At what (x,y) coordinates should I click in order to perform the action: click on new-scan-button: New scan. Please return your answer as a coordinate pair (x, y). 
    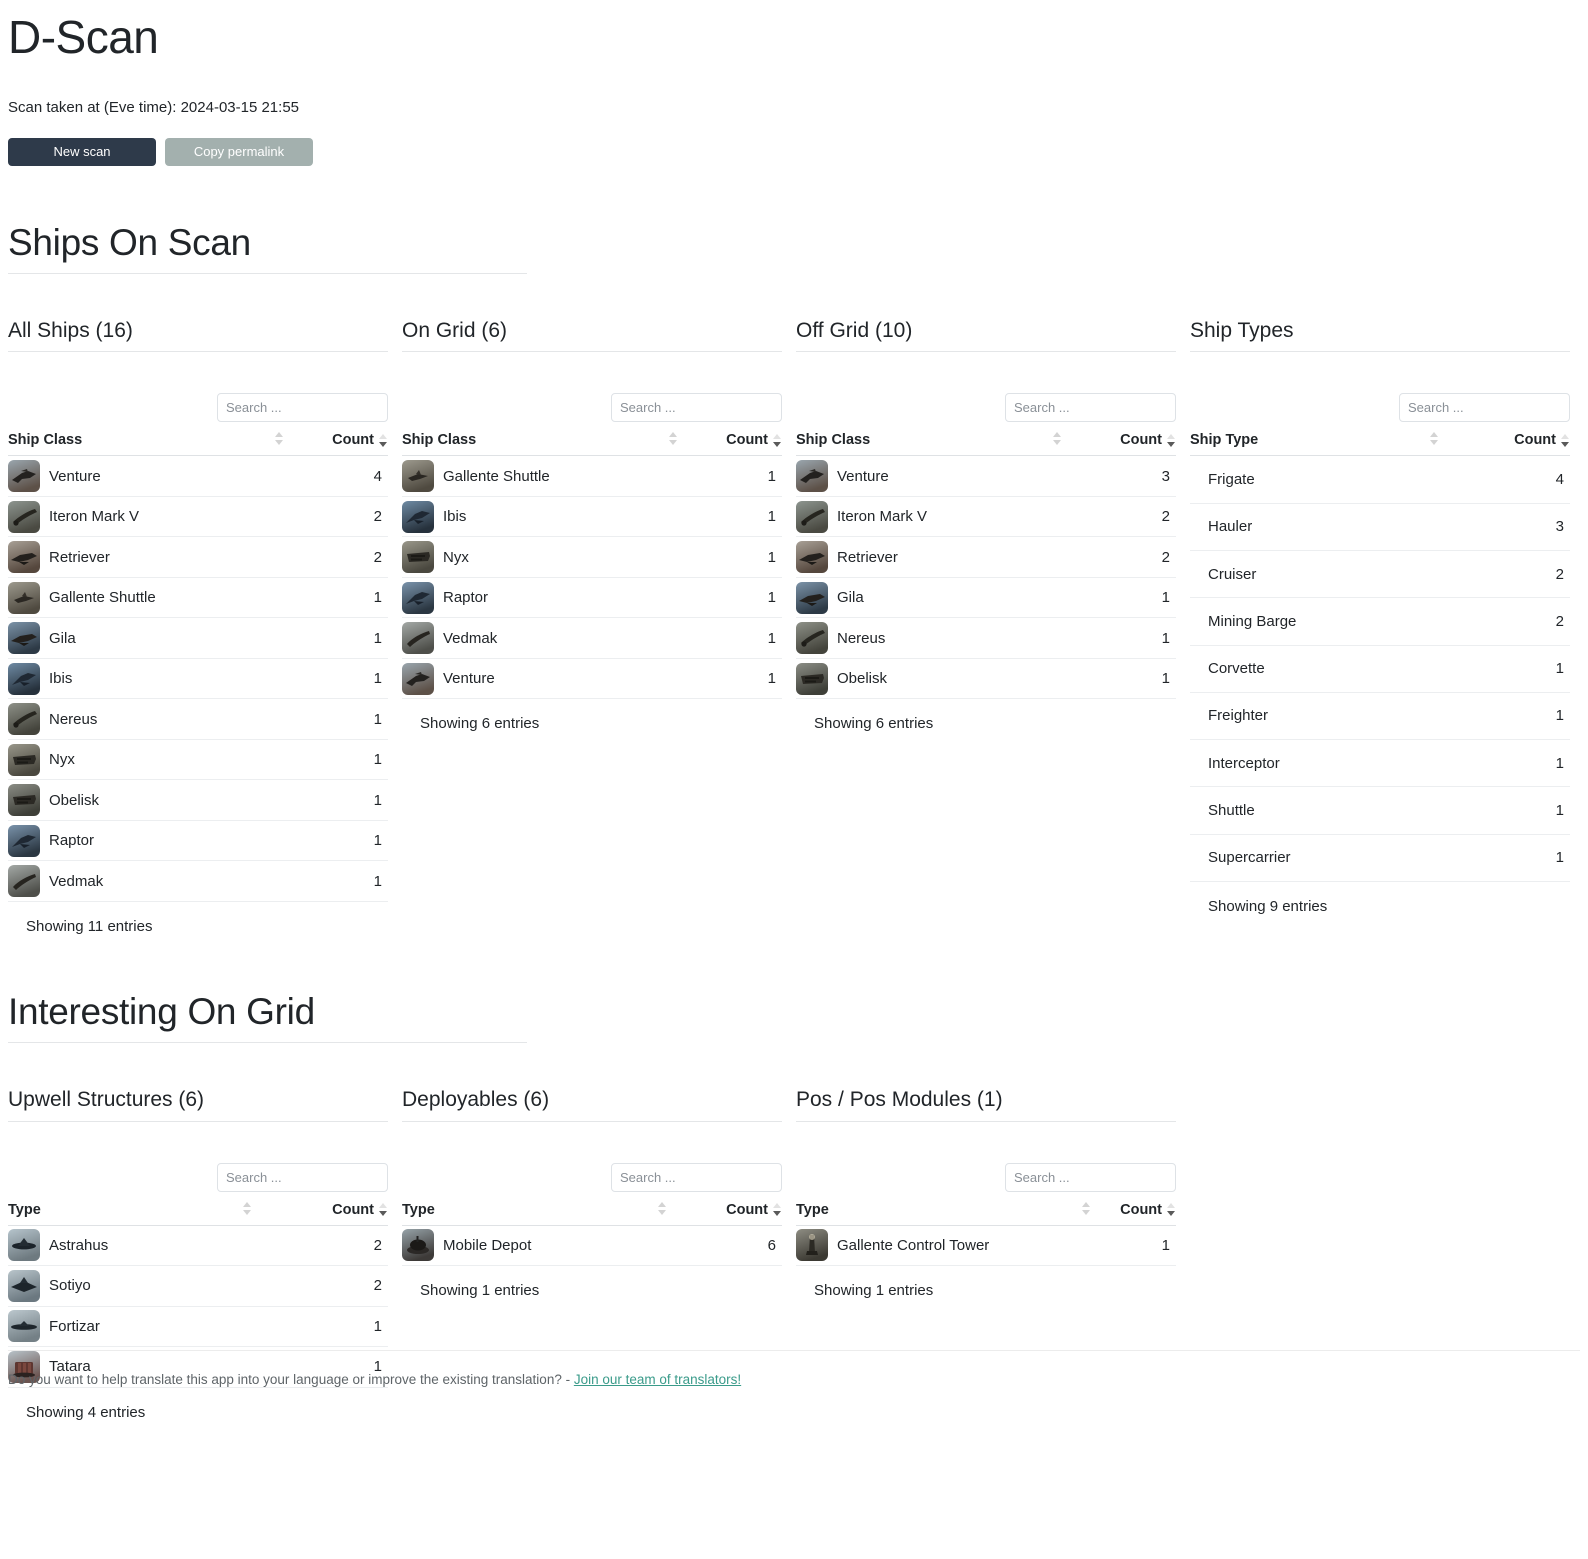
    Looking at the image, I should click on (82, 151).